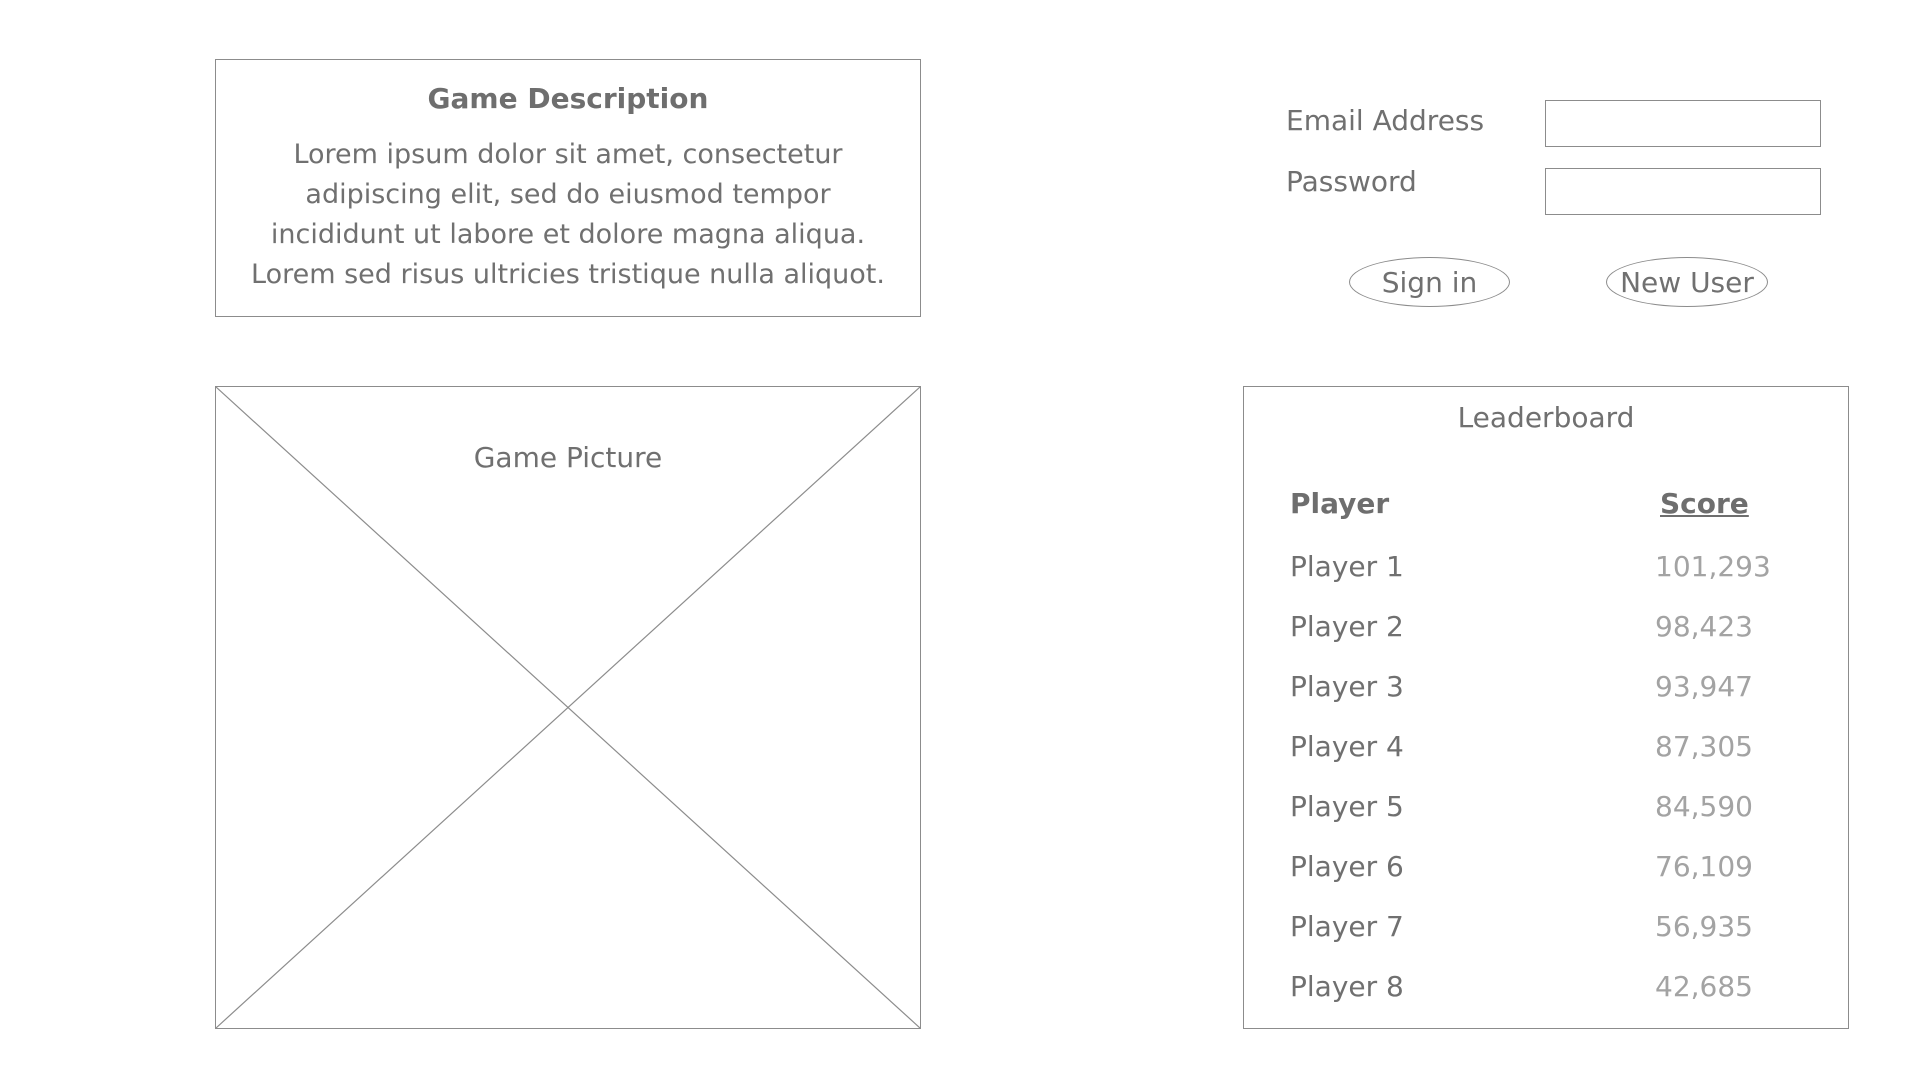 The height and width of the screenshot is (1080, 1920). I want to click on leaderboard-row: Player 5 84,590, so click(1546, 810).